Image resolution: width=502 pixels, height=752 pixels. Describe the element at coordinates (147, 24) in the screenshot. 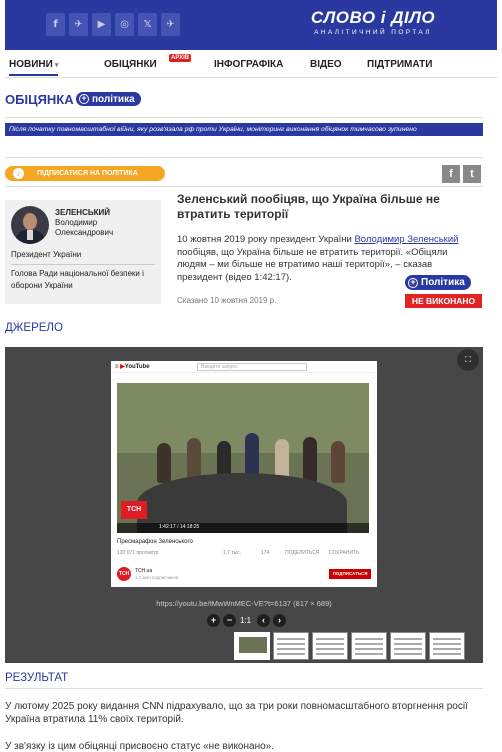

I see `x-icon: 𝕏` at that location.